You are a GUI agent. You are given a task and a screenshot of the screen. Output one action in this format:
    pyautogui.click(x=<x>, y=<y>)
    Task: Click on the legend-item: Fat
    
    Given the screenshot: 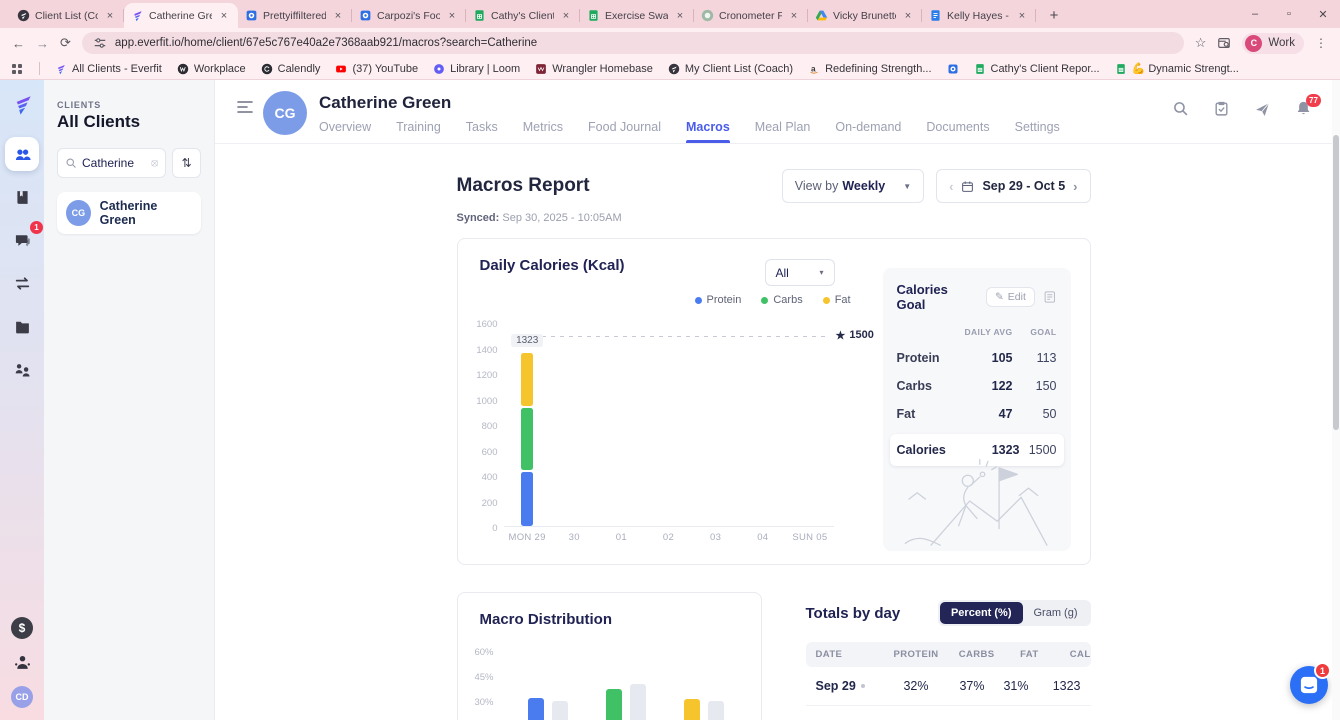 What is the action you would take?
    pyautogui.click(x=836, y=300)
    